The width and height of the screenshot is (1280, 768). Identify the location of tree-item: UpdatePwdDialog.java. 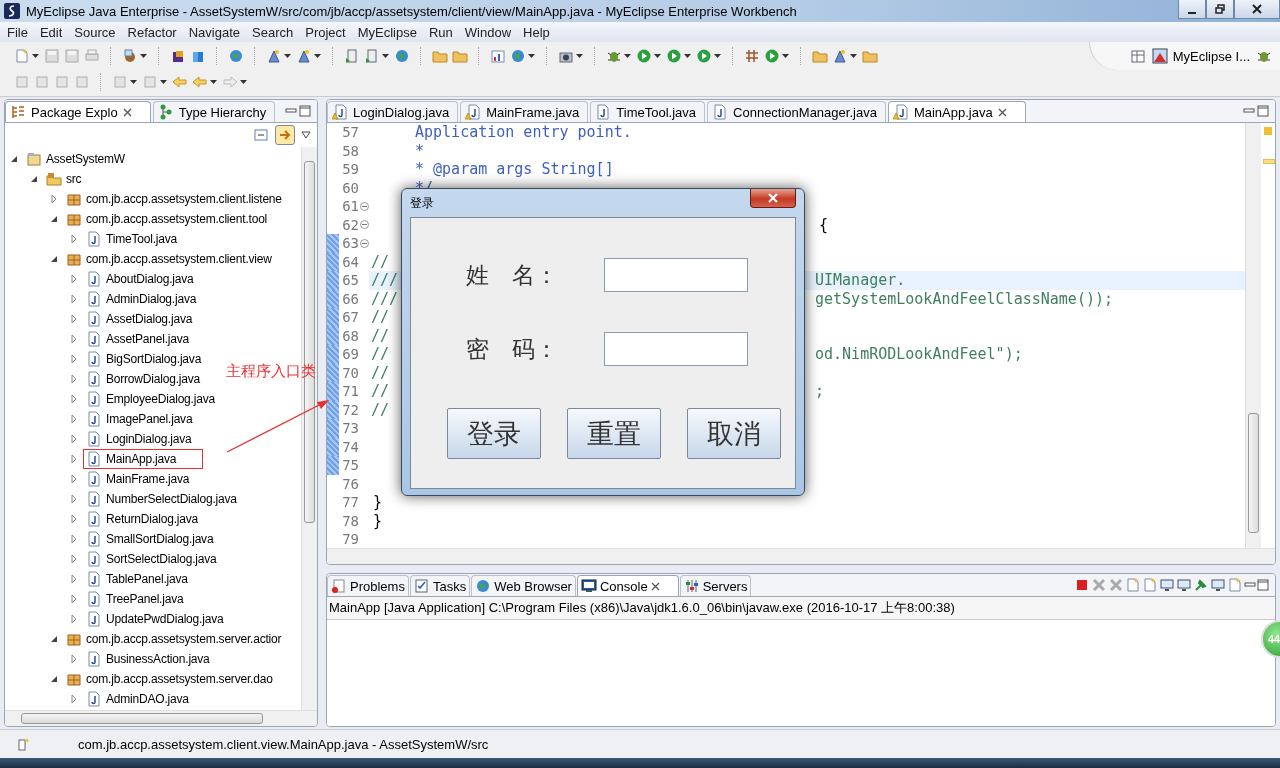
(165, 619).